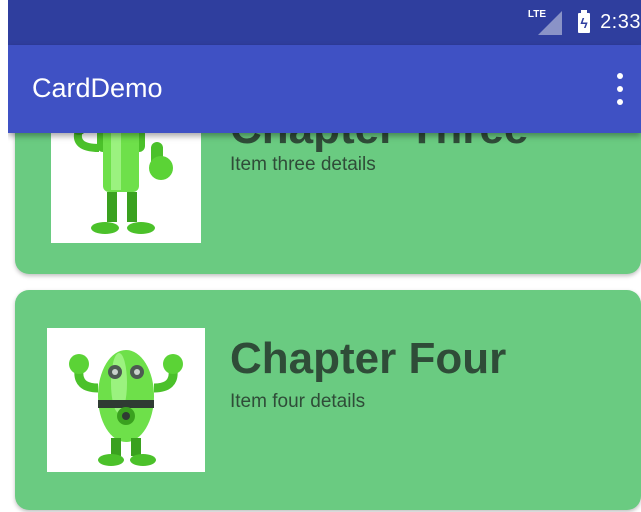 The height and width of the screenshot is (512, 641). I want to click on card-title: Chapter Four, so click(368, 358).